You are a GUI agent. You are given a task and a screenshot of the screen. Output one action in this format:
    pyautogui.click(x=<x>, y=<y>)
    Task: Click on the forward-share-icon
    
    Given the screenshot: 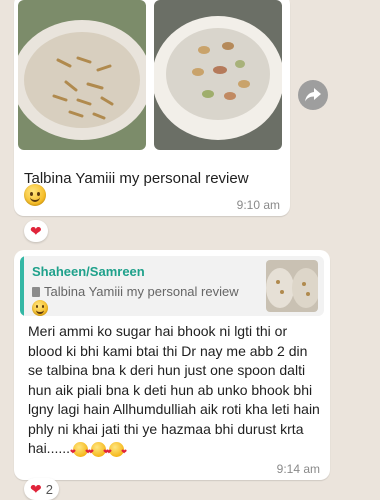 What is the action you would take?
    pyautogui.click(x=313, y=95)
    